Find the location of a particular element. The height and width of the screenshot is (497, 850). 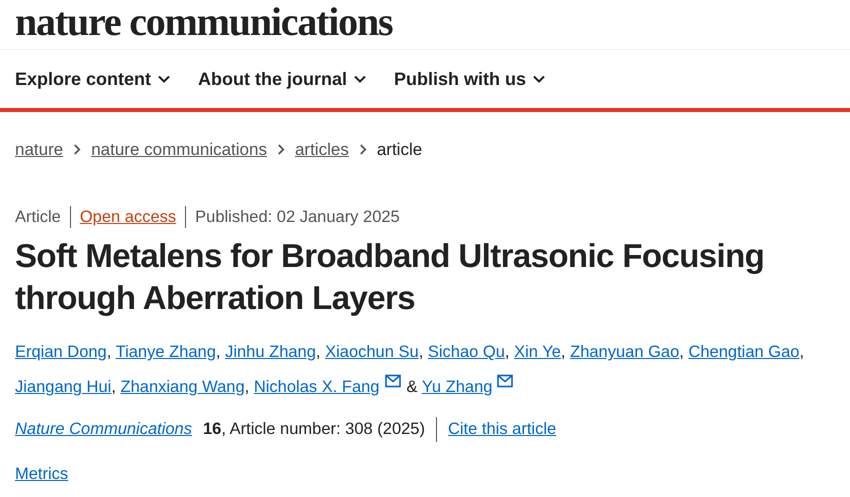

author-link: Yu Zhang is located at coordinates (468, 387).